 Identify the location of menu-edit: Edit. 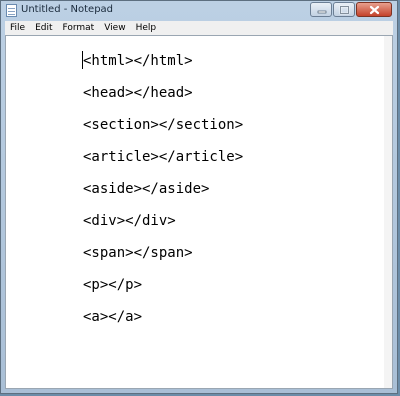
(43, 28).